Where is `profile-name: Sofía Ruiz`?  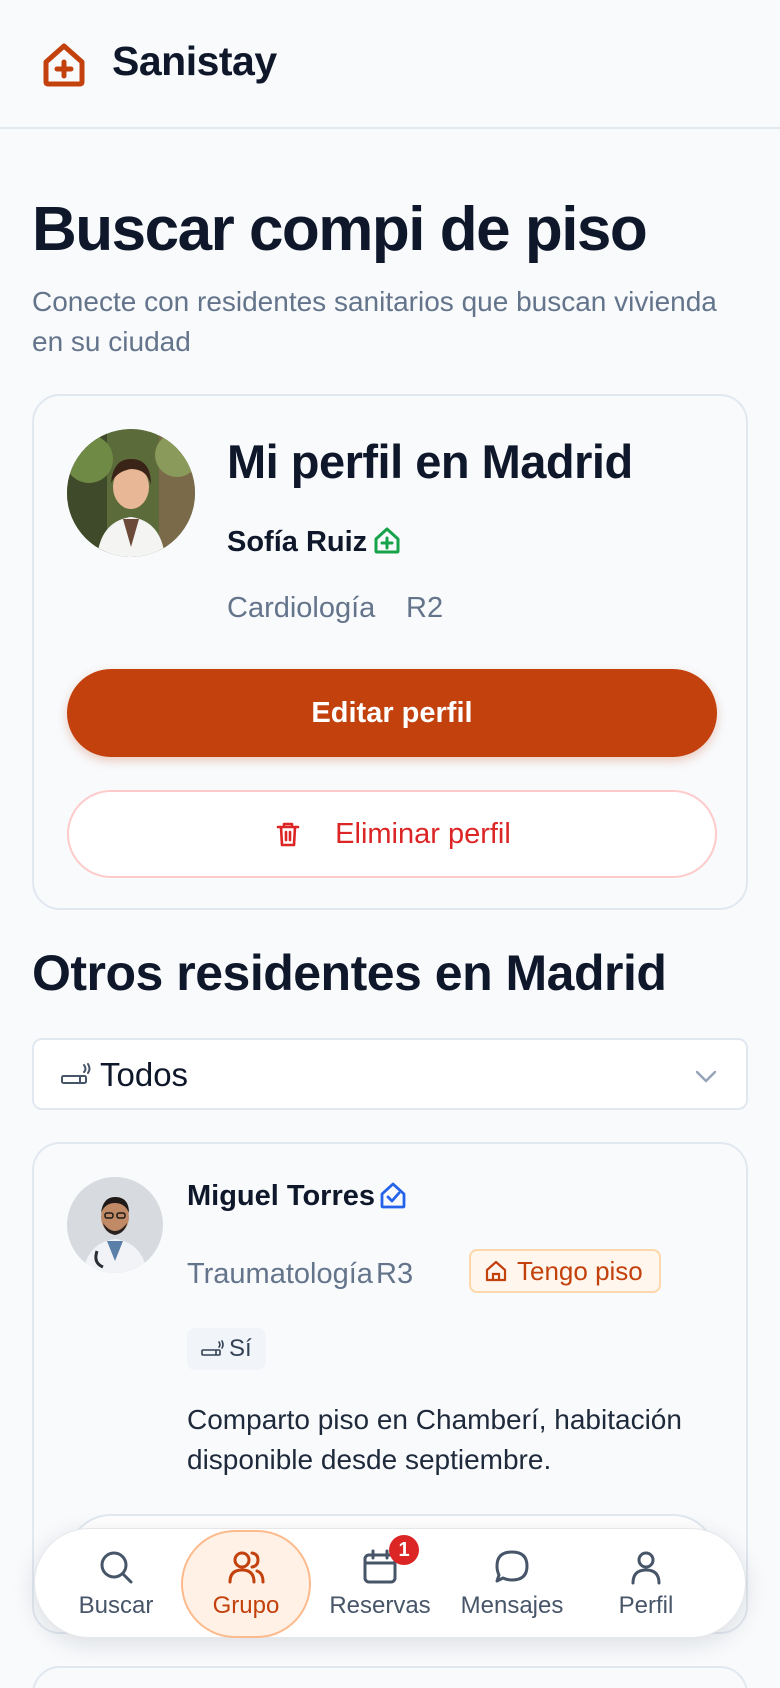
profile-name: Sofía Ruiz is located at coordinates (297, 542).